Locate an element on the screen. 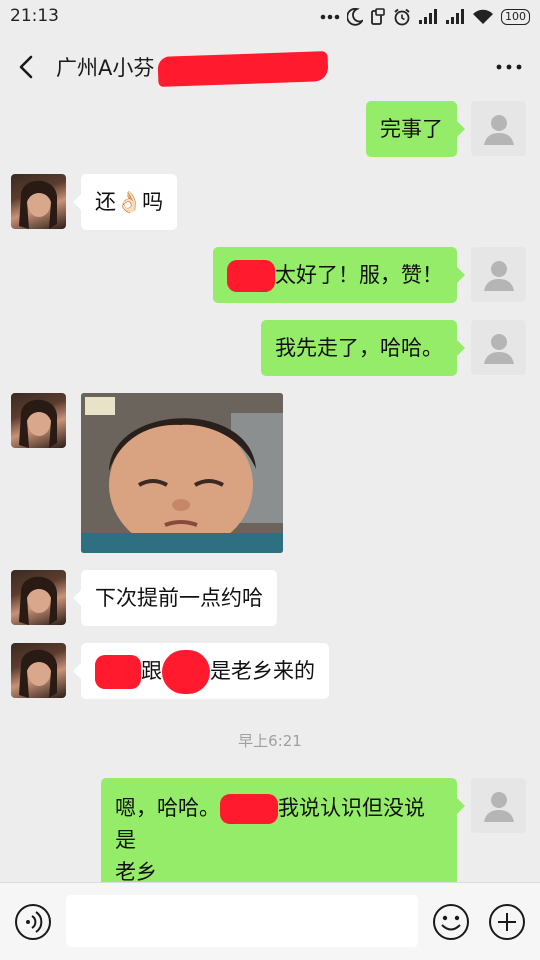  message-bubble-incoming: 跟 是老乡来的 is located at coordinates (201, 671).